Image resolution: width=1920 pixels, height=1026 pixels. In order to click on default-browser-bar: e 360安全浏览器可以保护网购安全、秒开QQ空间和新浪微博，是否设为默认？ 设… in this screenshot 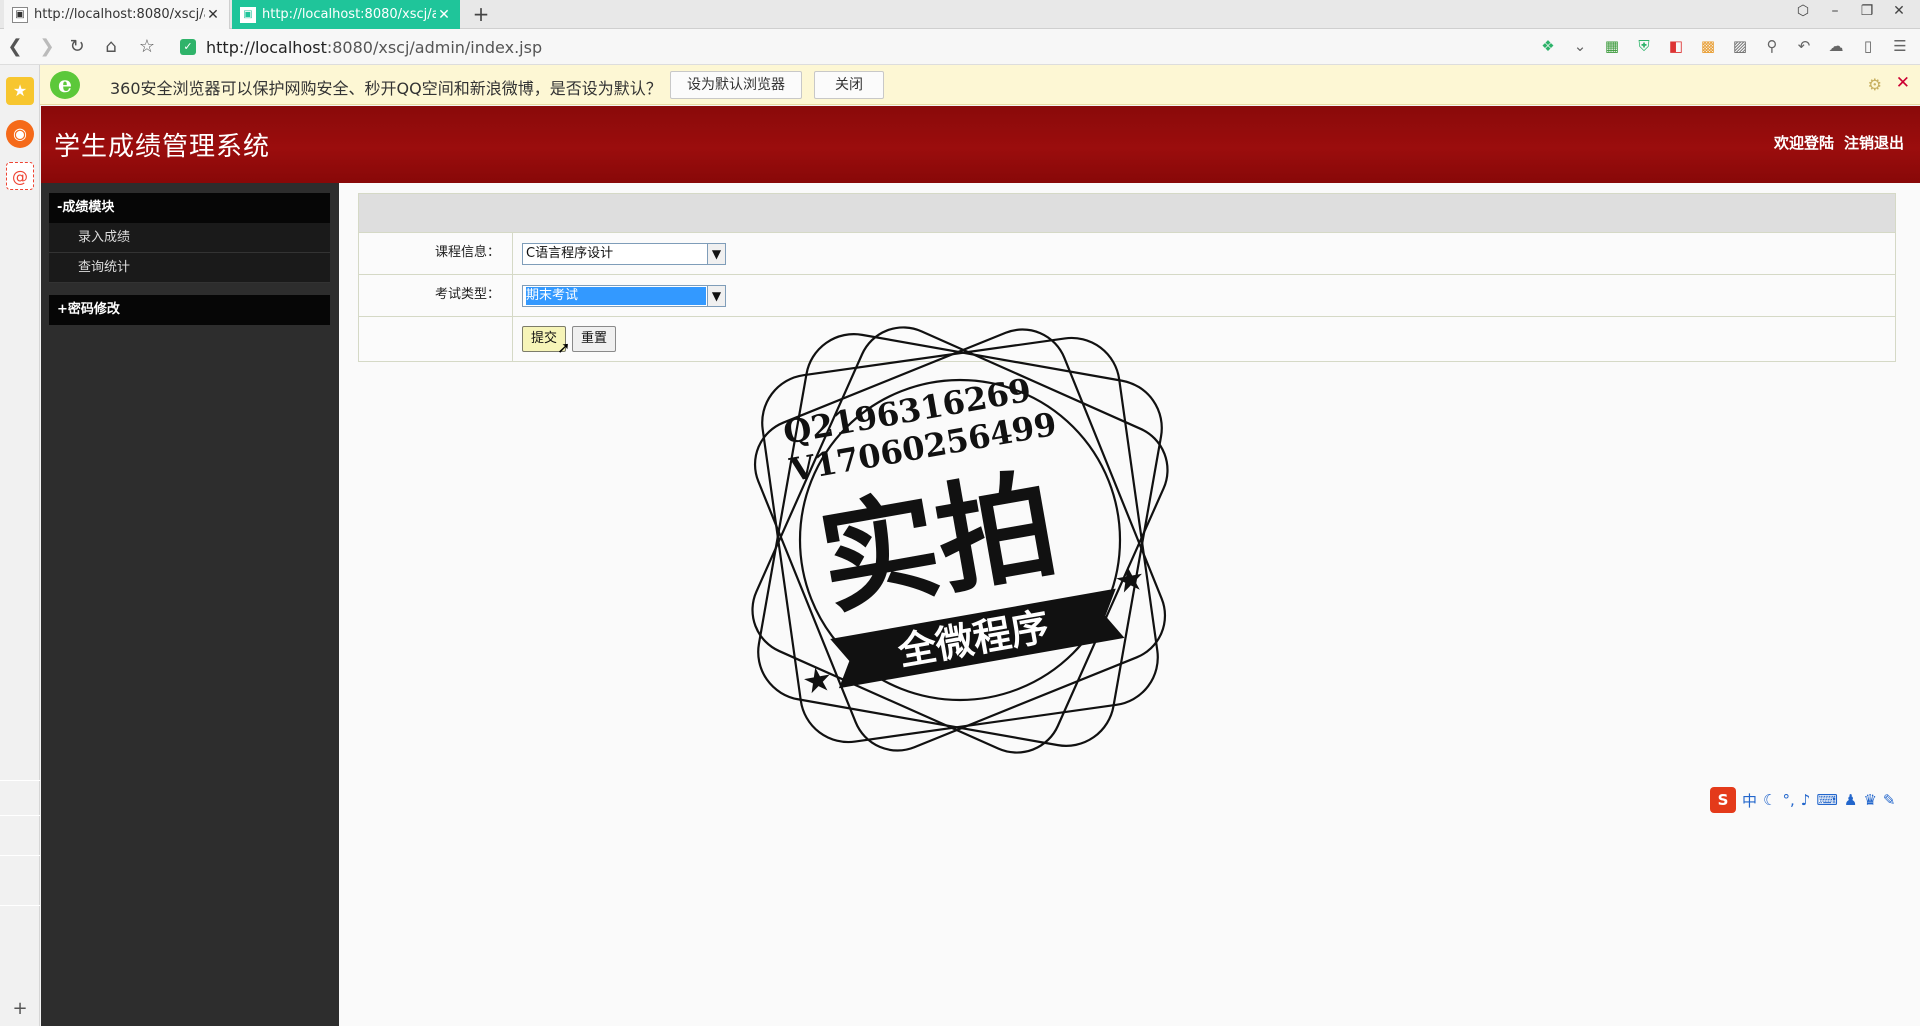, I will do `click(960, 85)`.